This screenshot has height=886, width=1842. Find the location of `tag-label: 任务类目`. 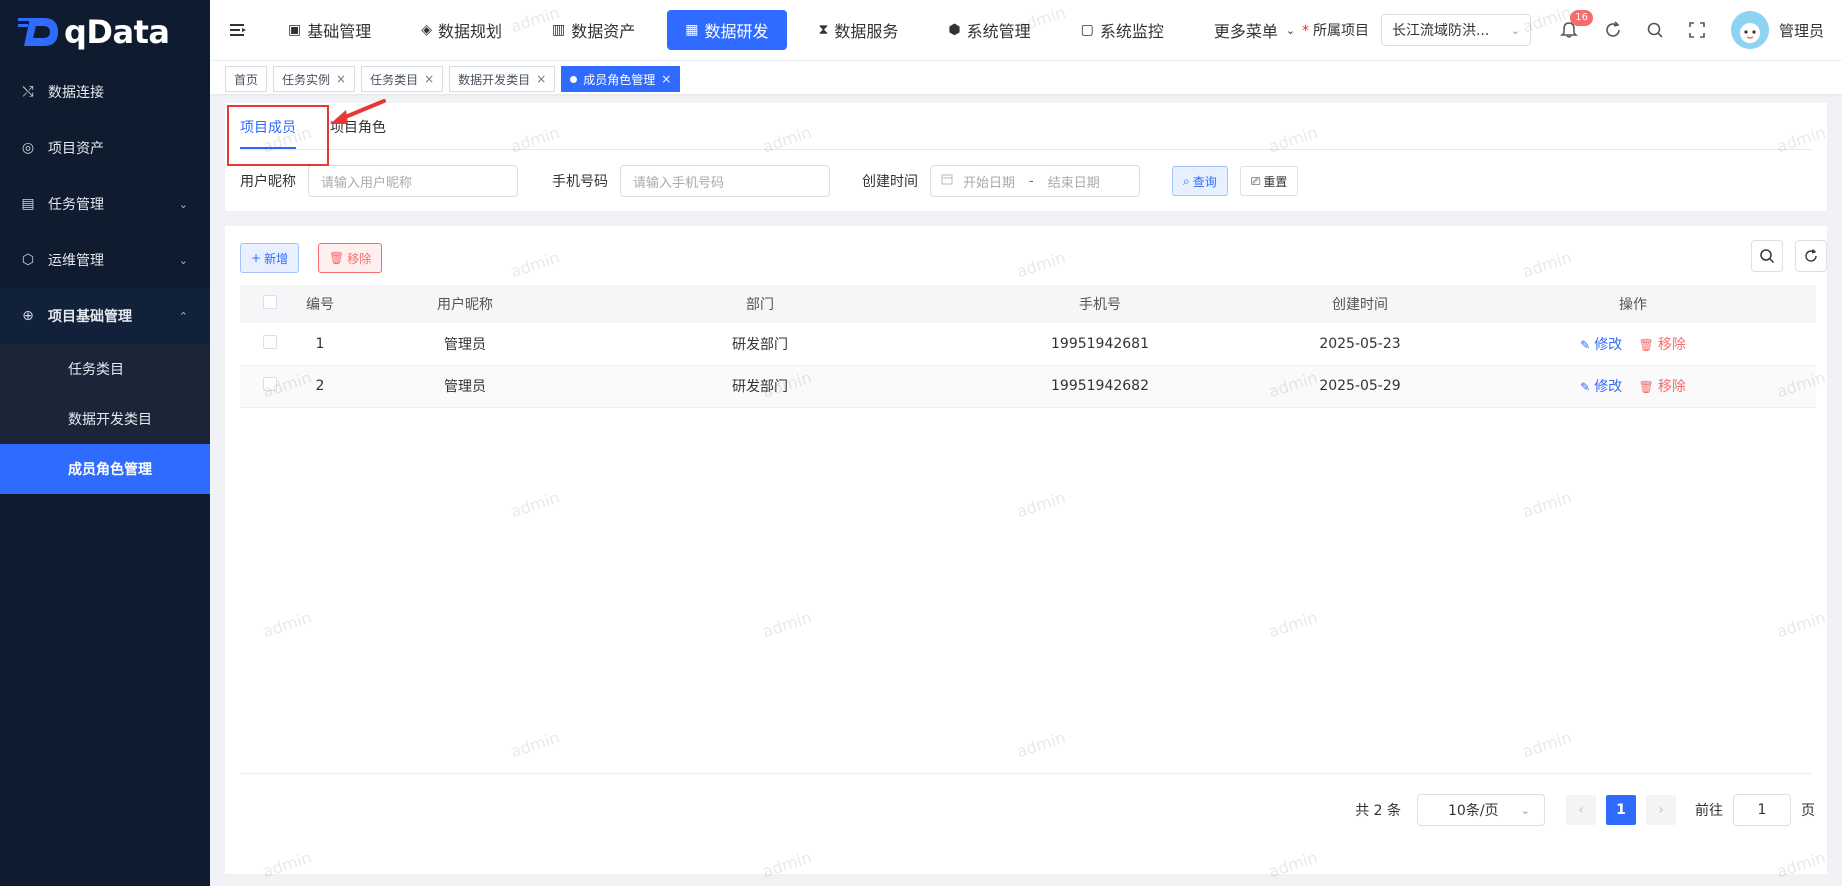

tag-label: 任务类目 is located at coordinates (394, 79).